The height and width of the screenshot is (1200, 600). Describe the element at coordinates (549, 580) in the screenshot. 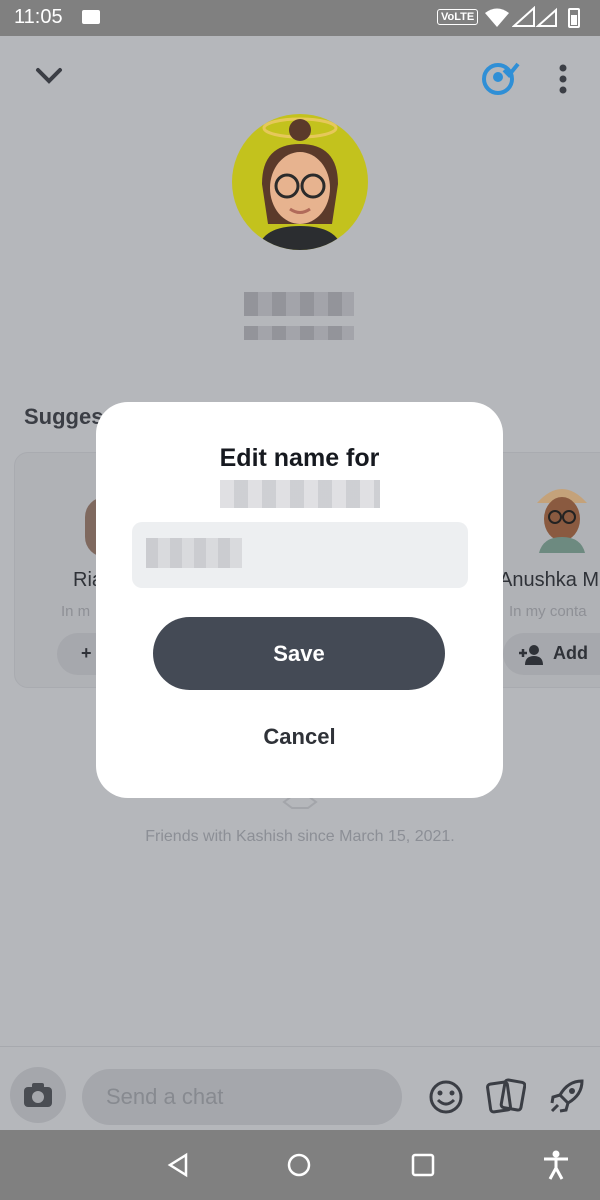

I see `suggestion-name: Anushka M` at that location.